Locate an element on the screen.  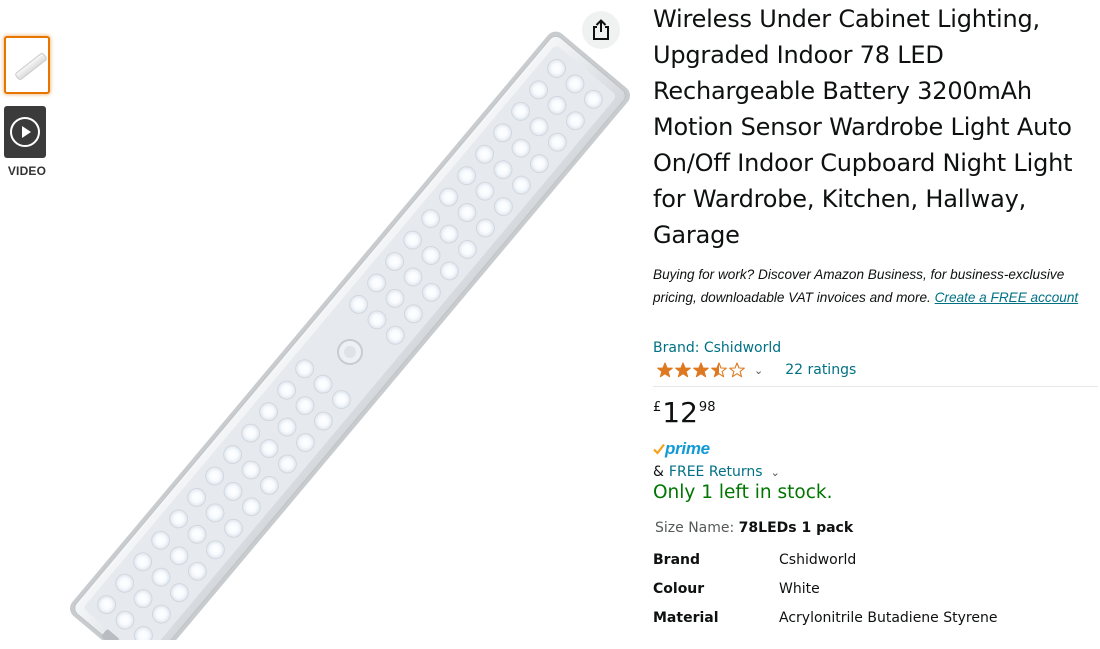
spec-row: Material Acrylonitrile Butadiene Styrene is located at coordinates (825, 617).